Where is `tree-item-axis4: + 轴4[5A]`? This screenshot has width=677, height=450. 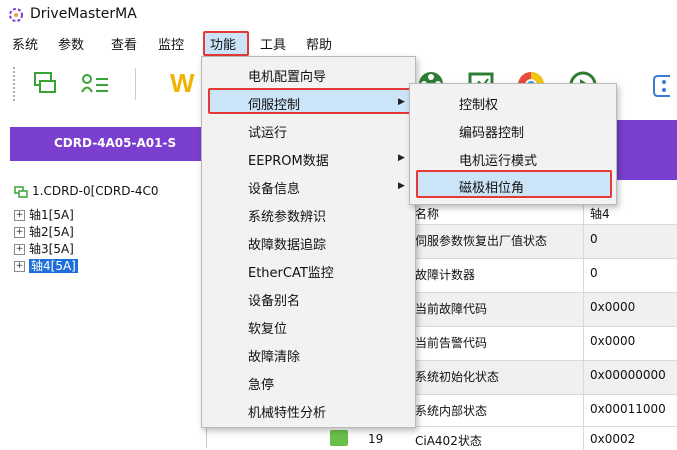 tree-item-axis4: + 轴4[5A] is located at coordinates (46, 265).